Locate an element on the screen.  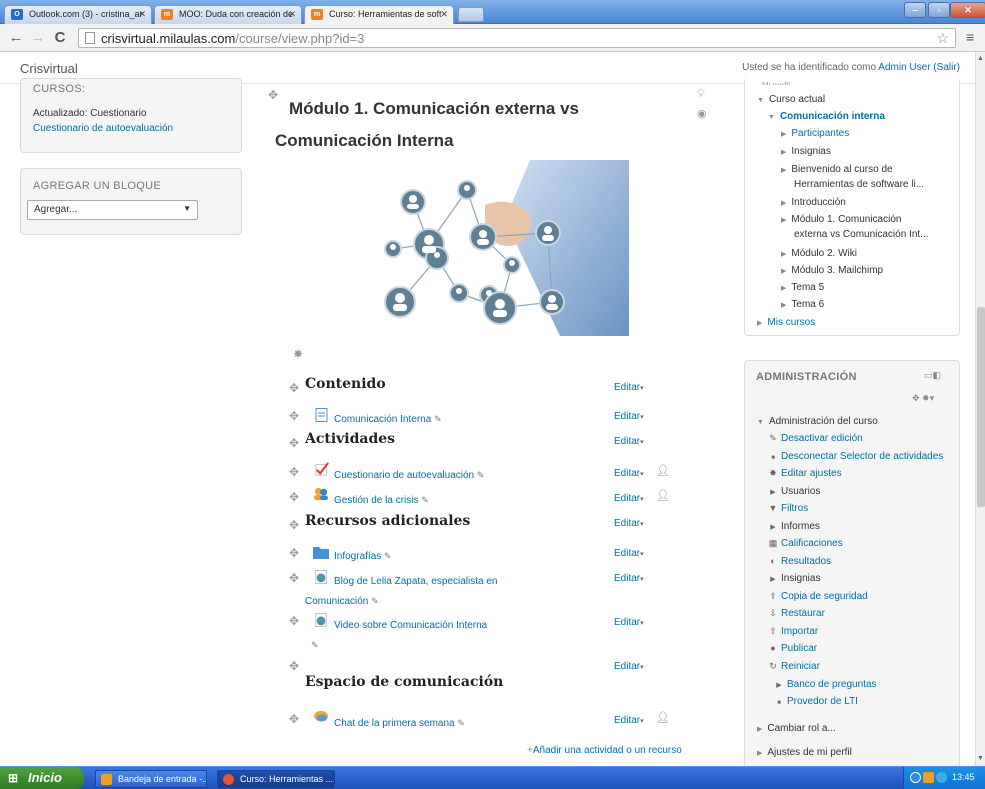
admin-lti: ■ Provedor de LTI is located at coordinates (816, 702).